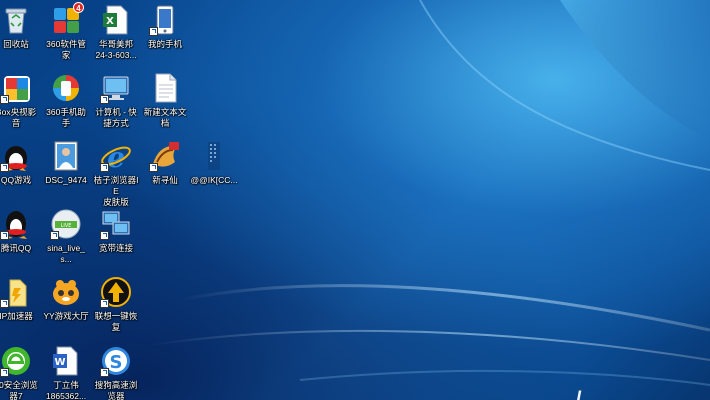 This screenshot has height=400, width=710. I want to click on 360-phone-assistant-icon, so click(66, 88).